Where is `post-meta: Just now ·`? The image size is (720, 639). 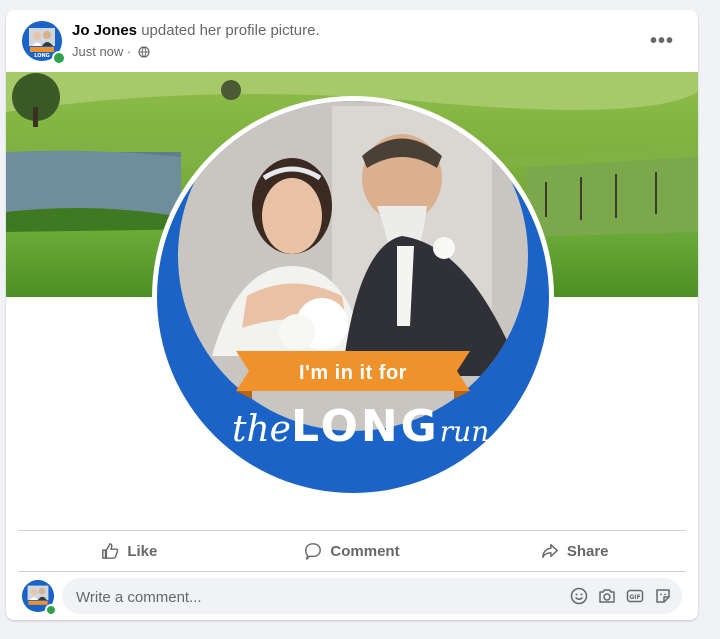
post-meta: Just now · is located at coordinates (111, 52).